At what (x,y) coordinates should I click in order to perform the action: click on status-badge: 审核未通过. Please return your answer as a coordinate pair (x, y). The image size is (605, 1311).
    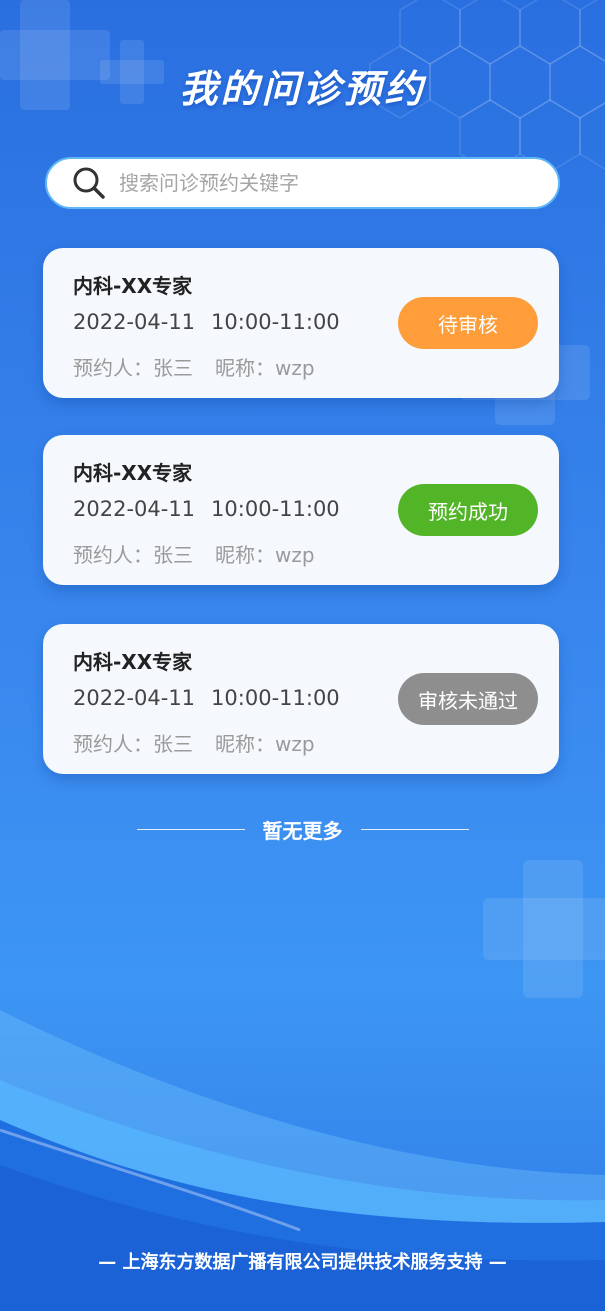
    Looking at the image, I should click on (468, 699).